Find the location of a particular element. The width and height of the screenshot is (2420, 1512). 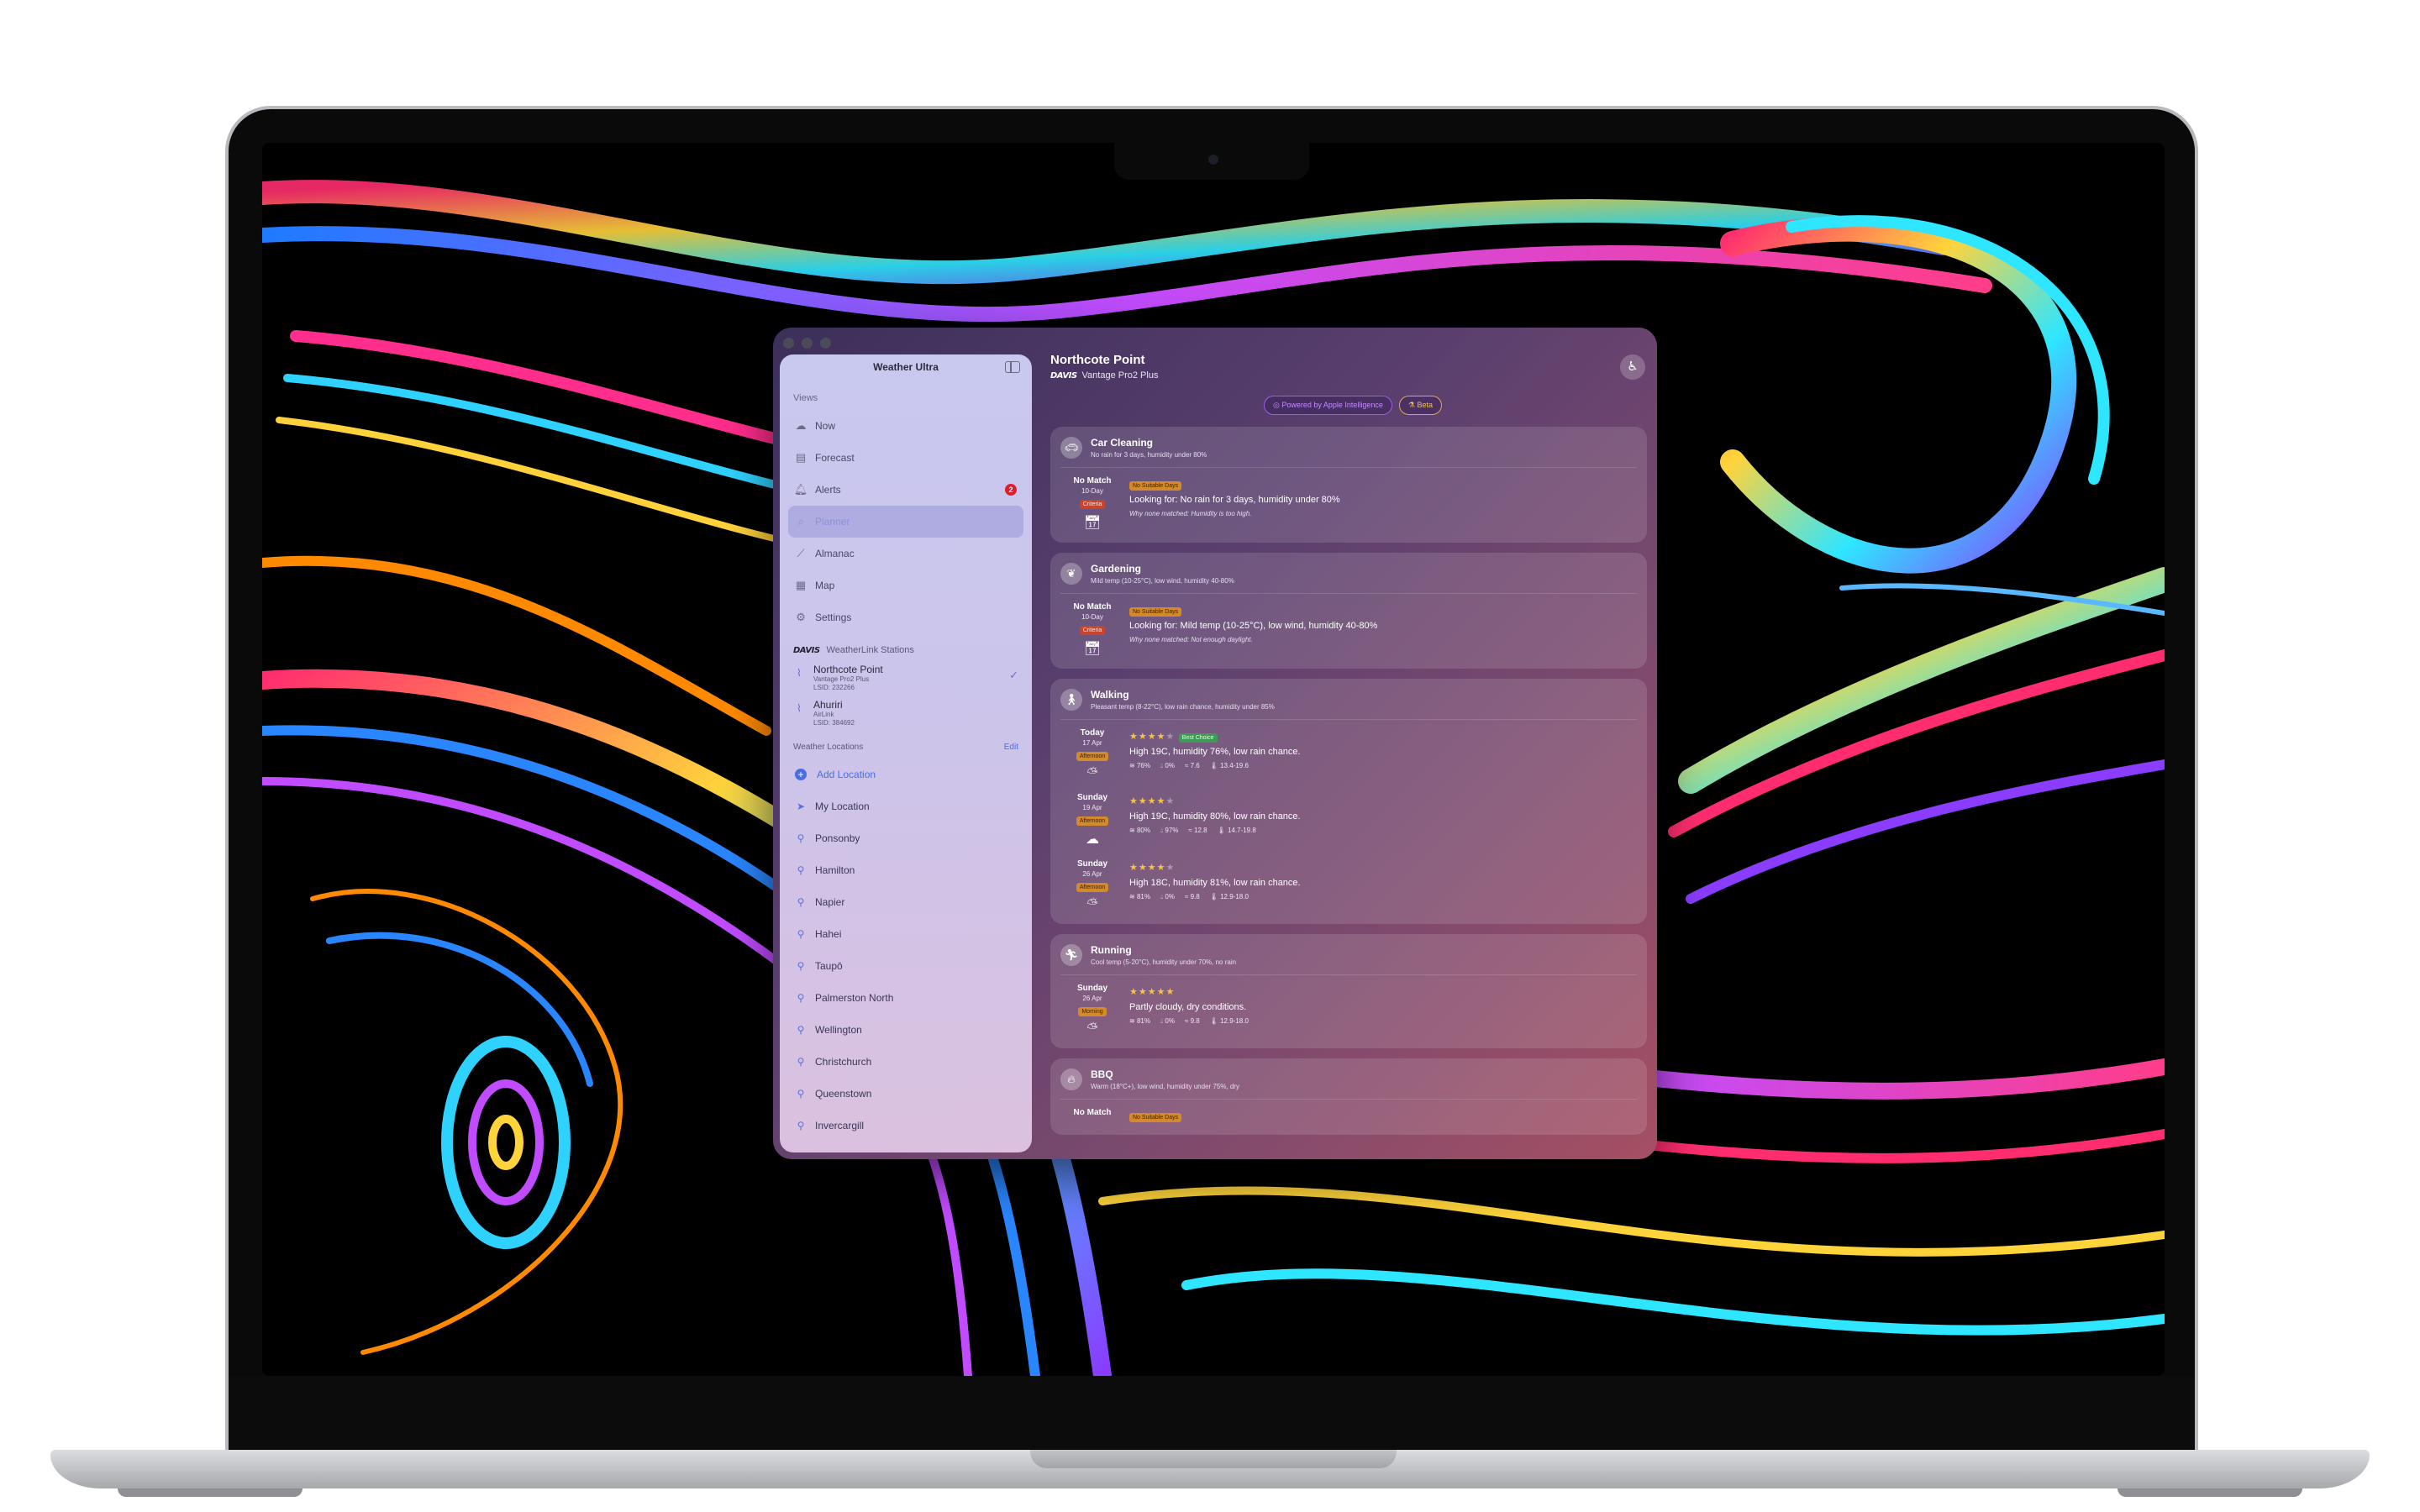

humidity-metric: ≋ 80% is located at coordinates (1139, 830).